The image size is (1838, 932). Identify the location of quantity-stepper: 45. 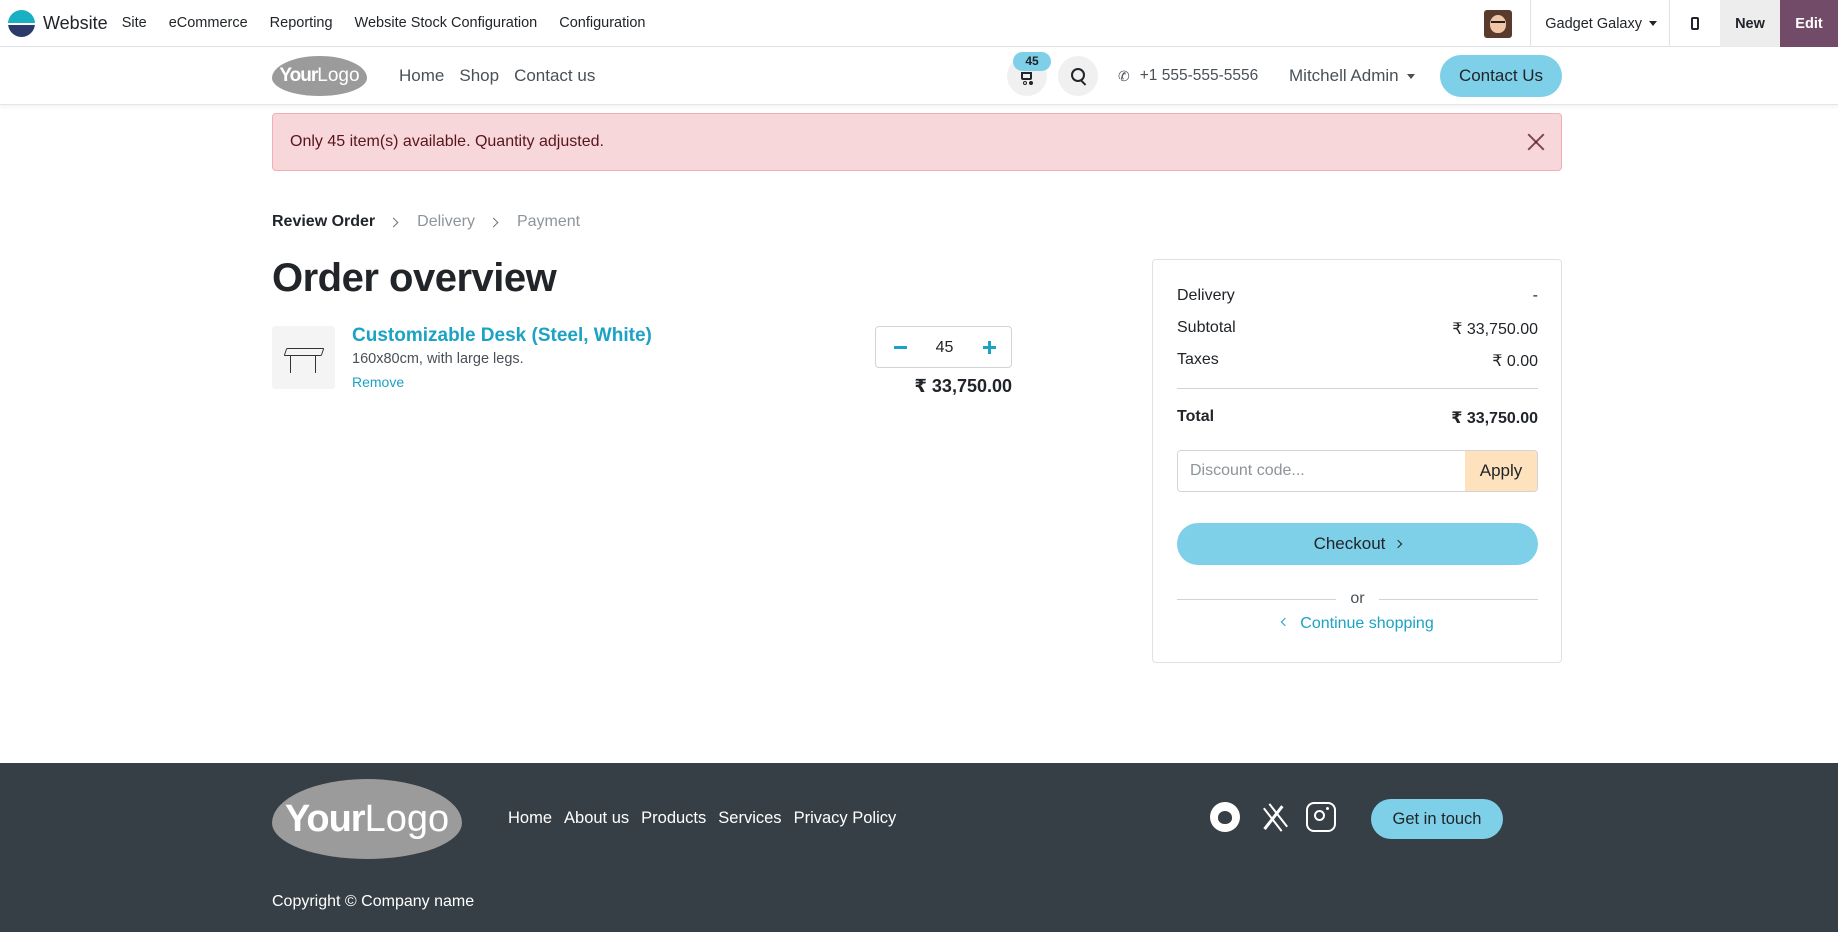
(943, 347).